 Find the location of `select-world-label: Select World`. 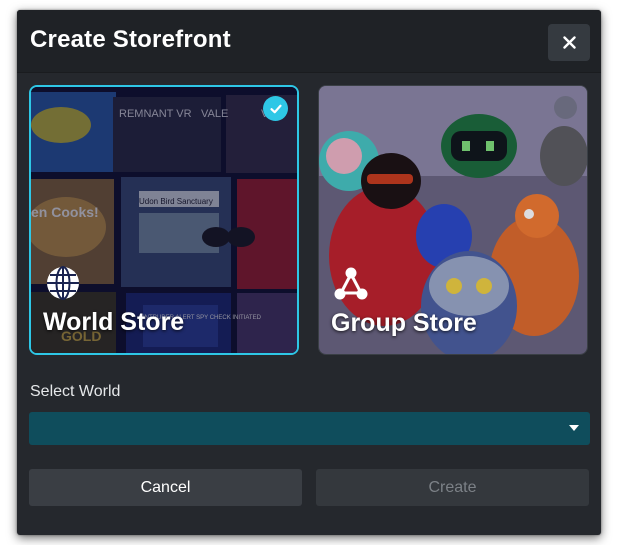

select-world-label: Select World is located at coordinates (75, 391).